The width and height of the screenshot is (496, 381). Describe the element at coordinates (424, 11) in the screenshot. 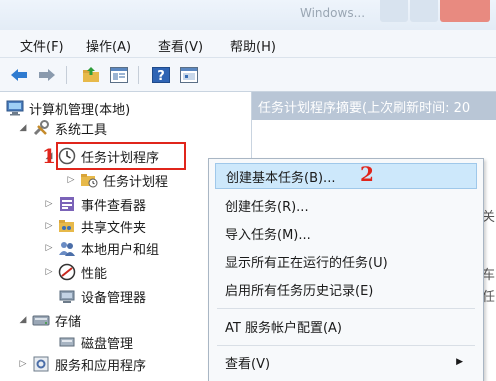

I see `maximize-button` at that location.